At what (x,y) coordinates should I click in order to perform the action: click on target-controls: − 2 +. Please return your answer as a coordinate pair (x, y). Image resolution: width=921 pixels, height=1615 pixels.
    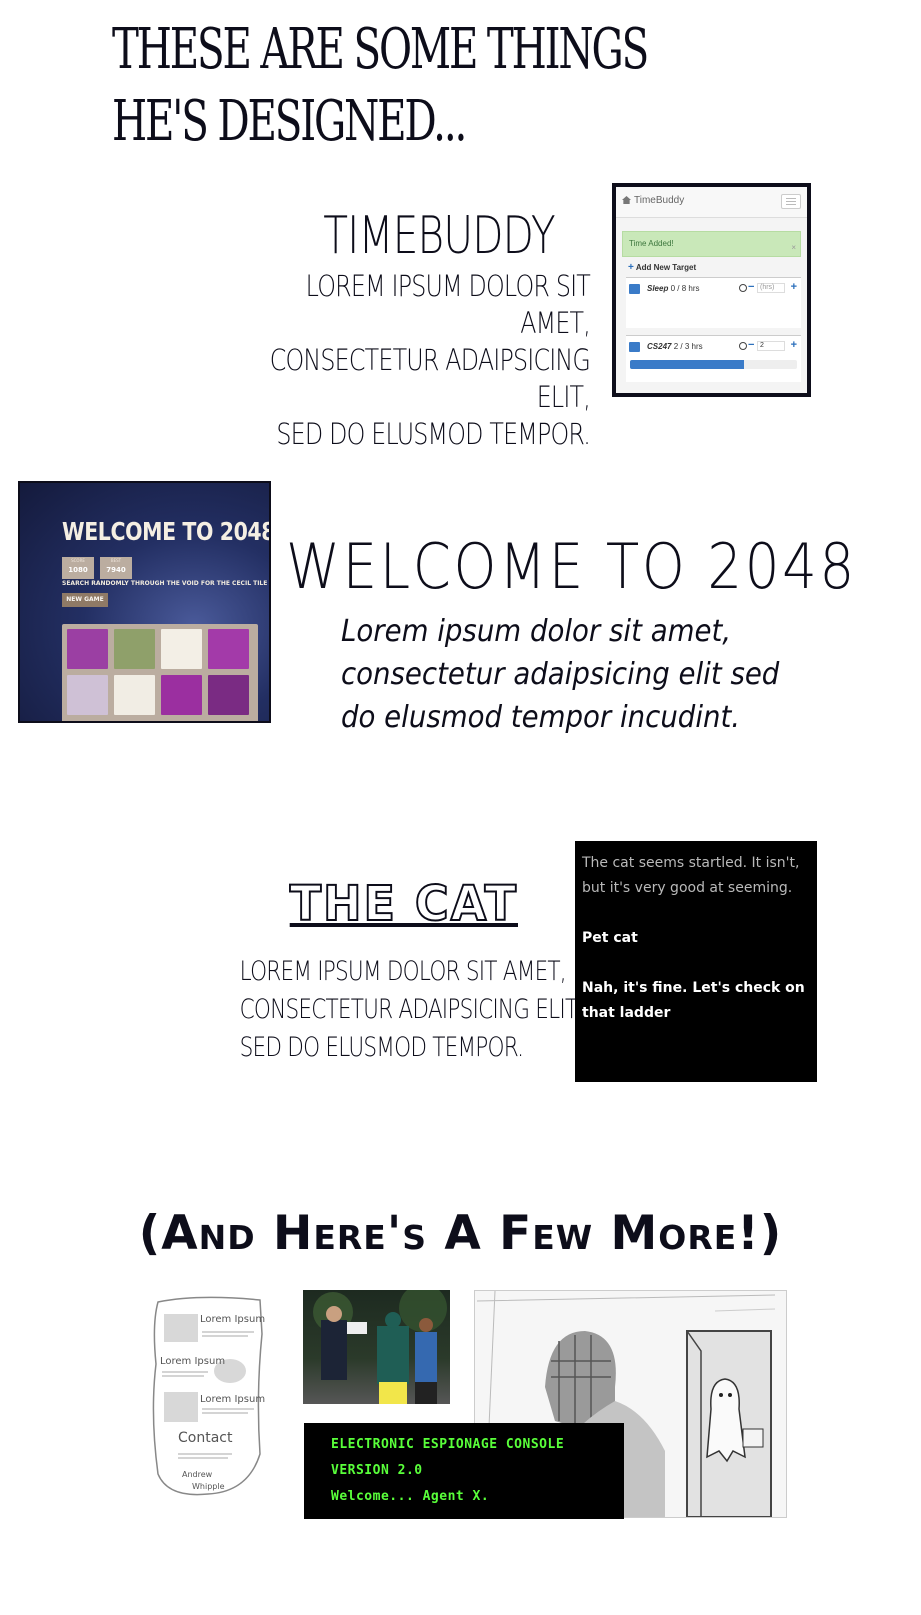
    Looking at the image, I should click on (768, 345).